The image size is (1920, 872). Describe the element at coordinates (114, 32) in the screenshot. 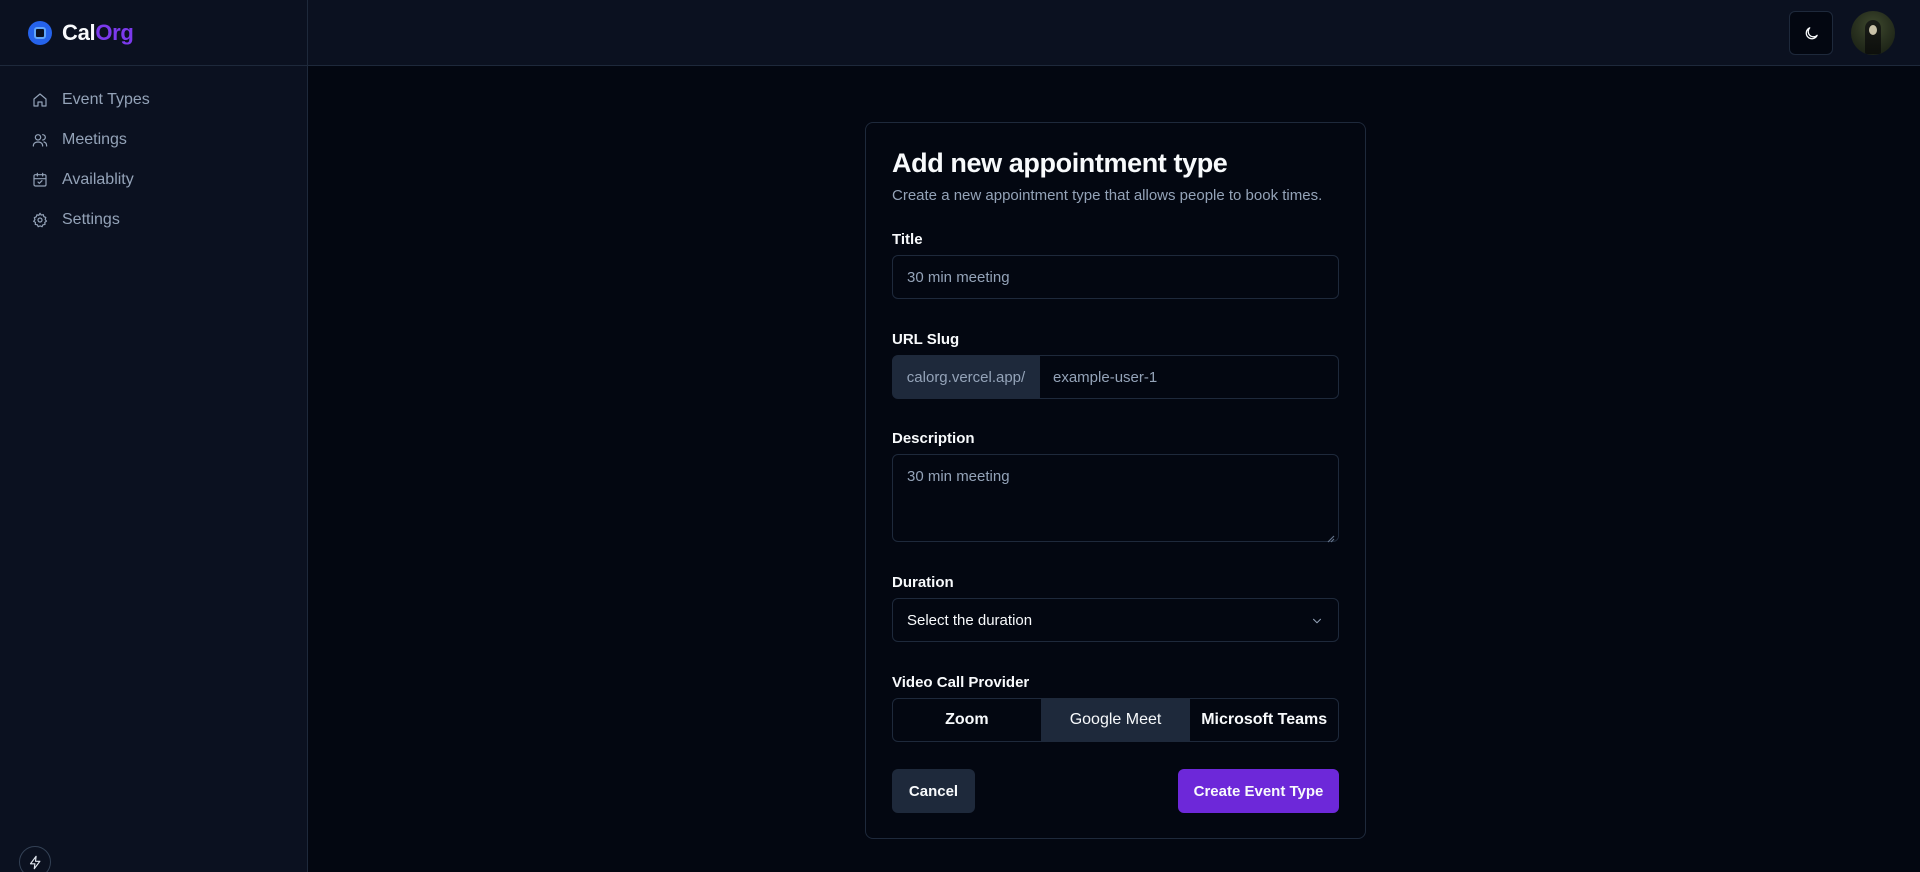

I see `brand-name-org: Org` at that location.